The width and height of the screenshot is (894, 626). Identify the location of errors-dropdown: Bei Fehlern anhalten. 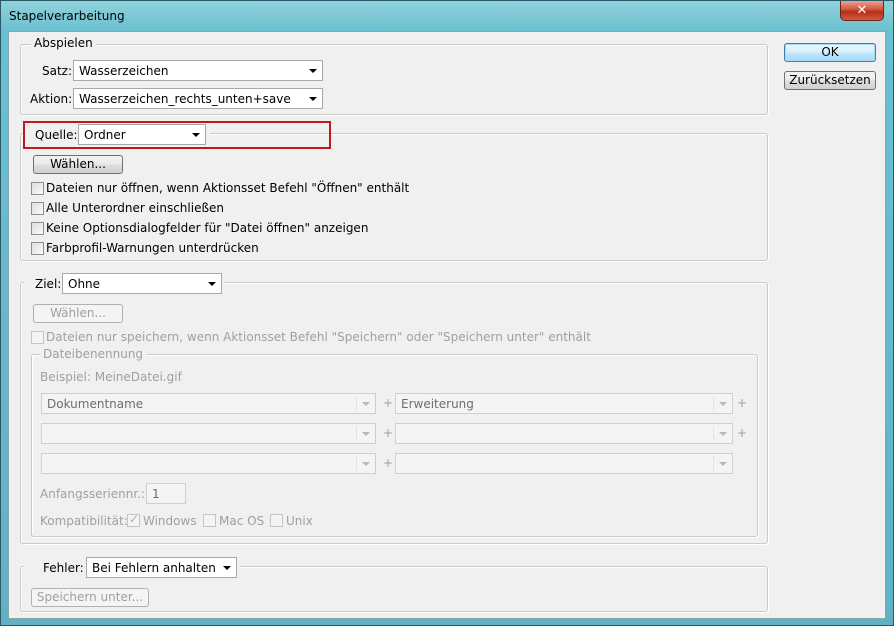
(161, 567).